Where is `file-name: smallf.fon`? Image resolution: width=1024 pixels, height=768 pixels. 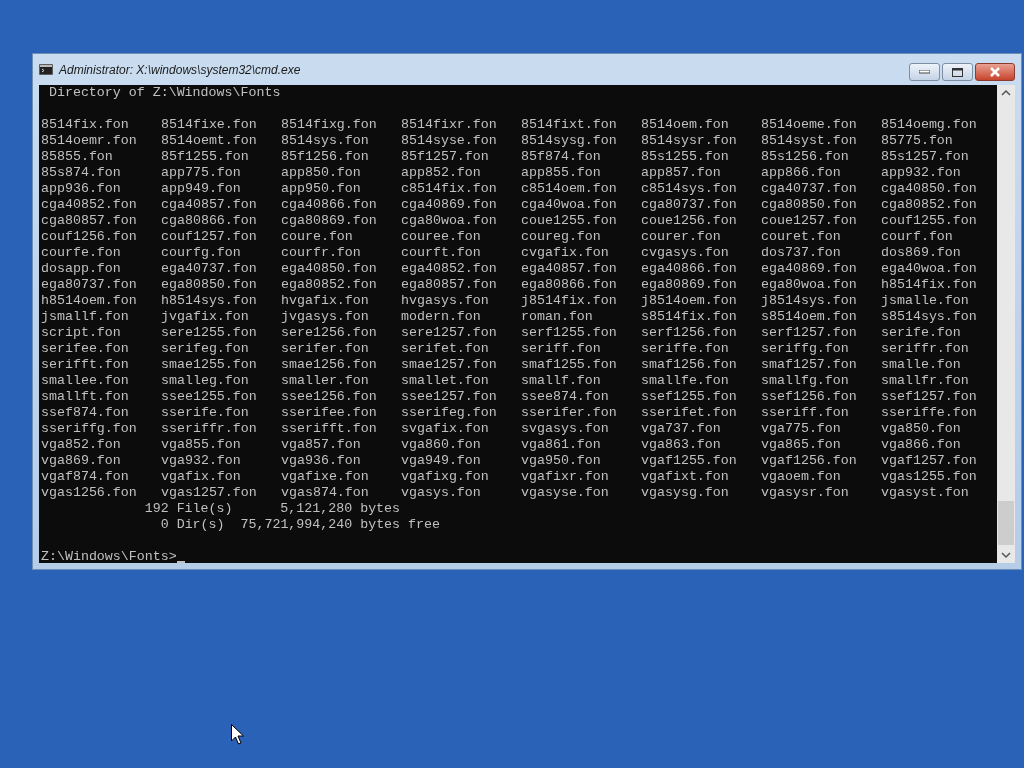 file-name: smallf.fon is located at coordinates (561, 381).